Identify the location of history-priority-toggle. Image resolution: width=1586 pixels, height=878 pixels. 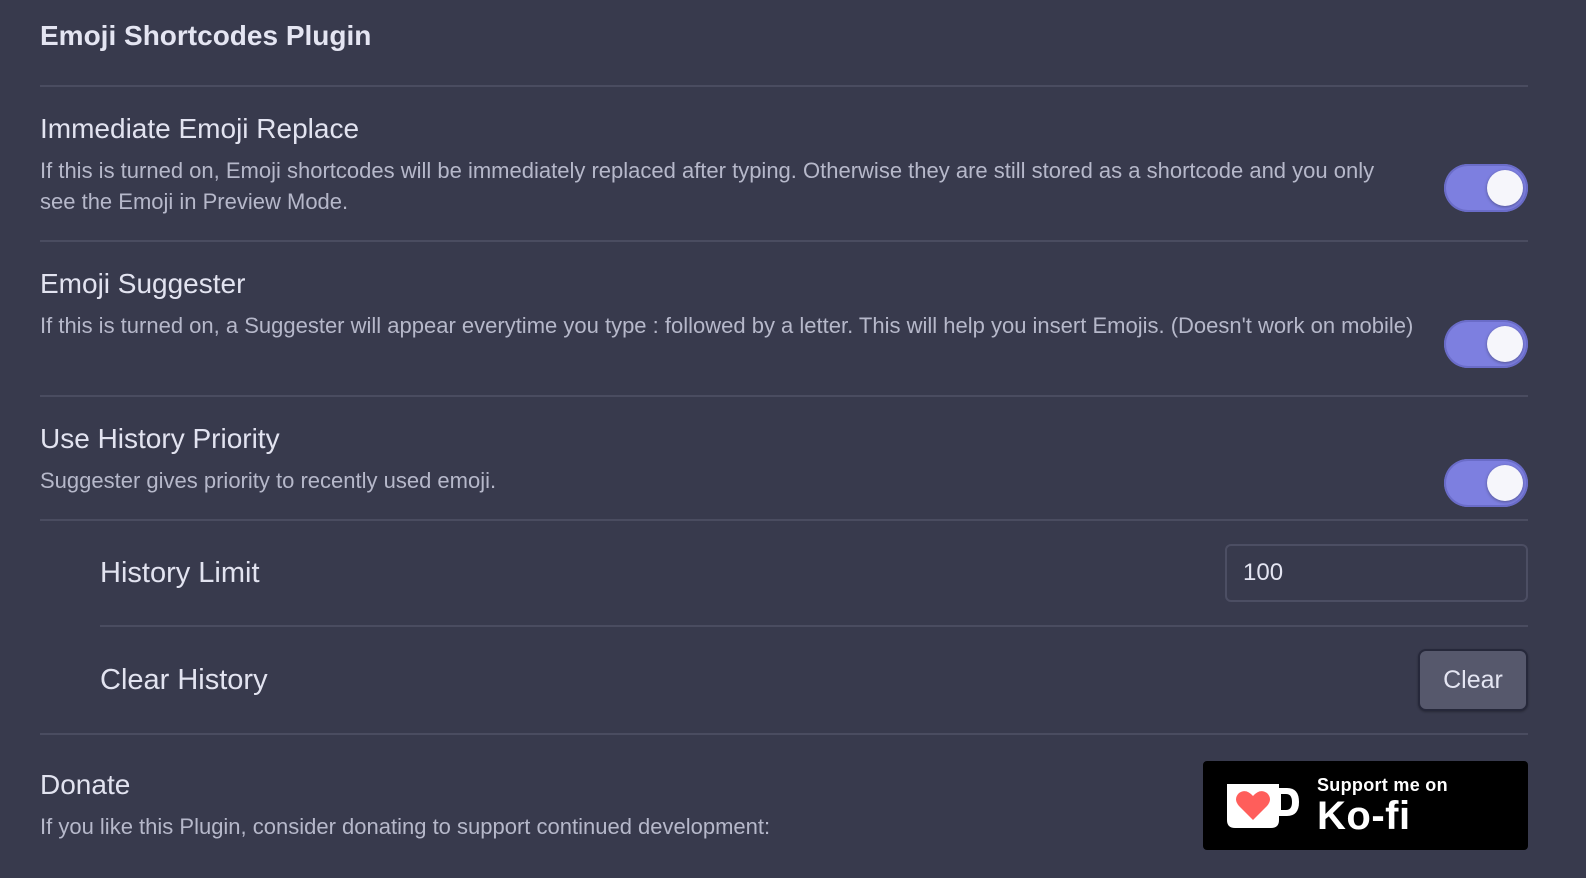
(1486, 483).